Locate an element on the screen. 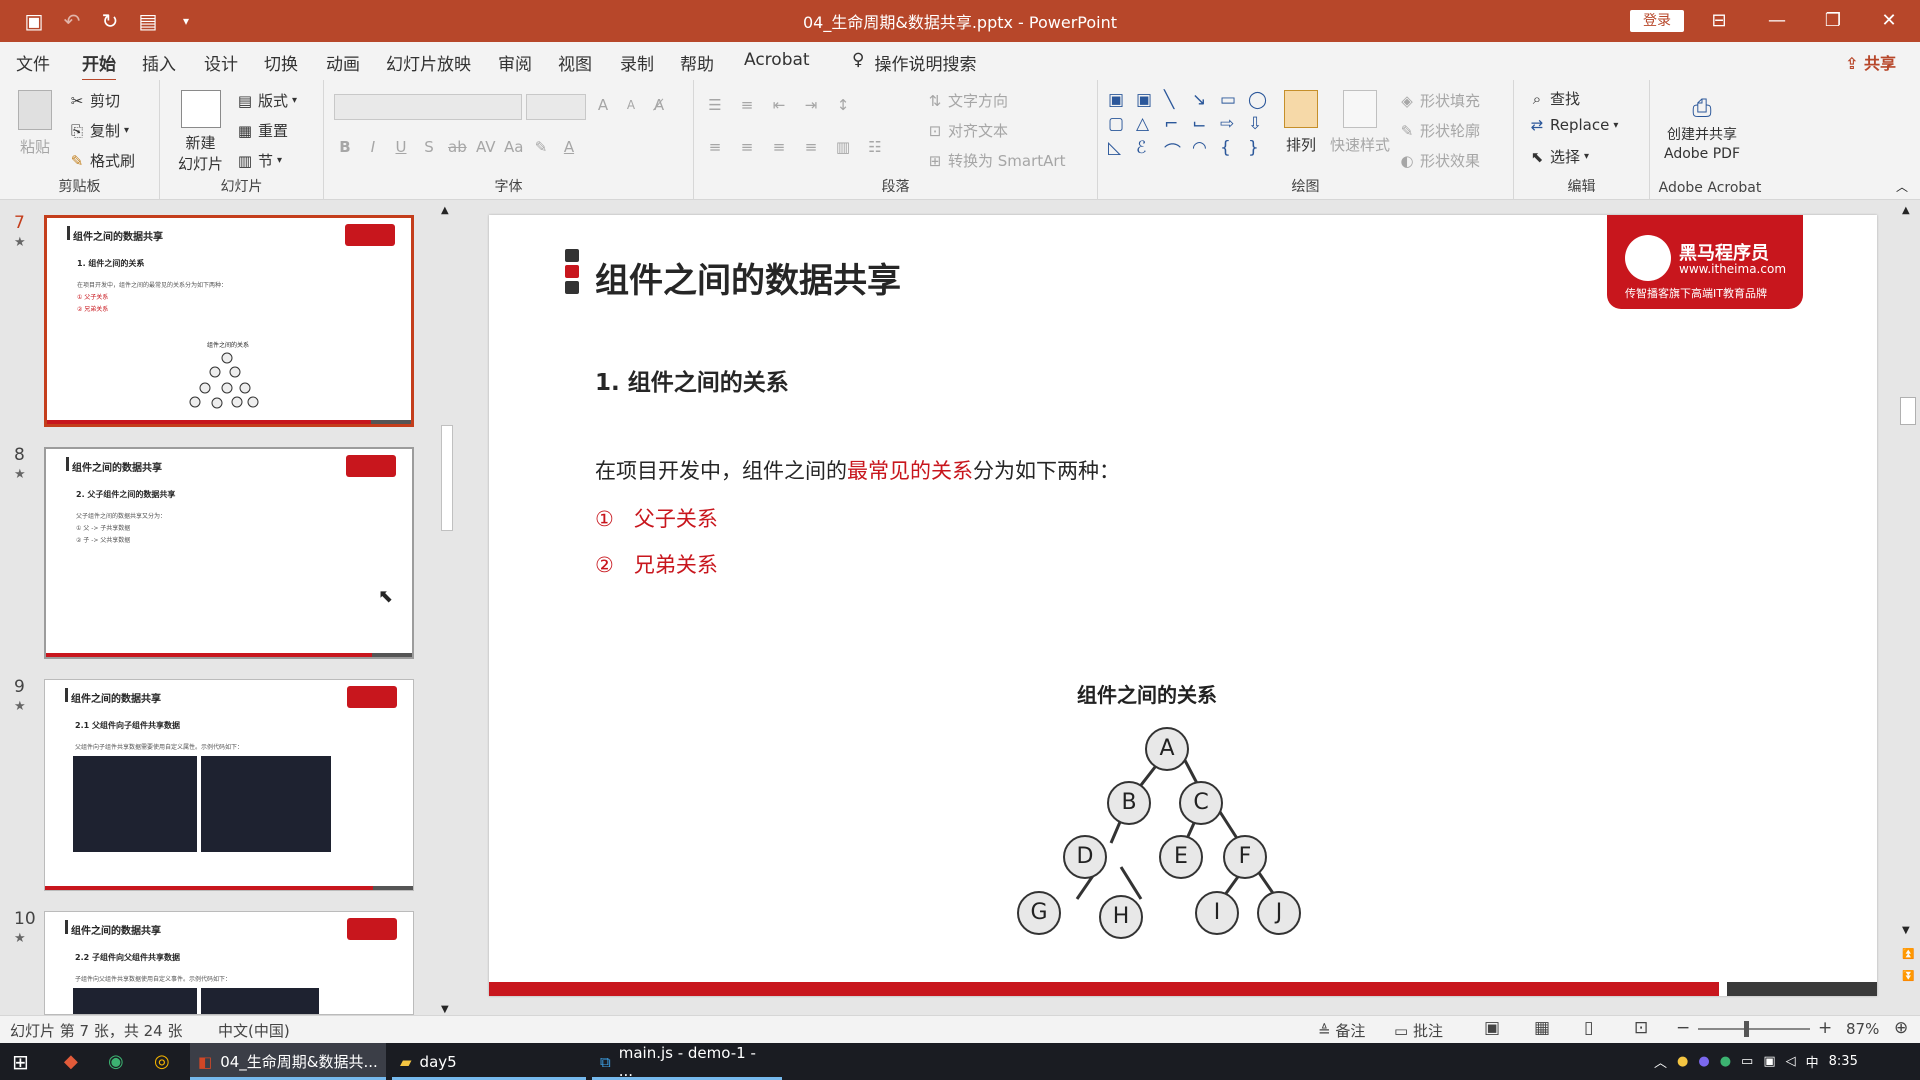  right-arrow-icon: ⇨ is located at coordinates (1232, 124).